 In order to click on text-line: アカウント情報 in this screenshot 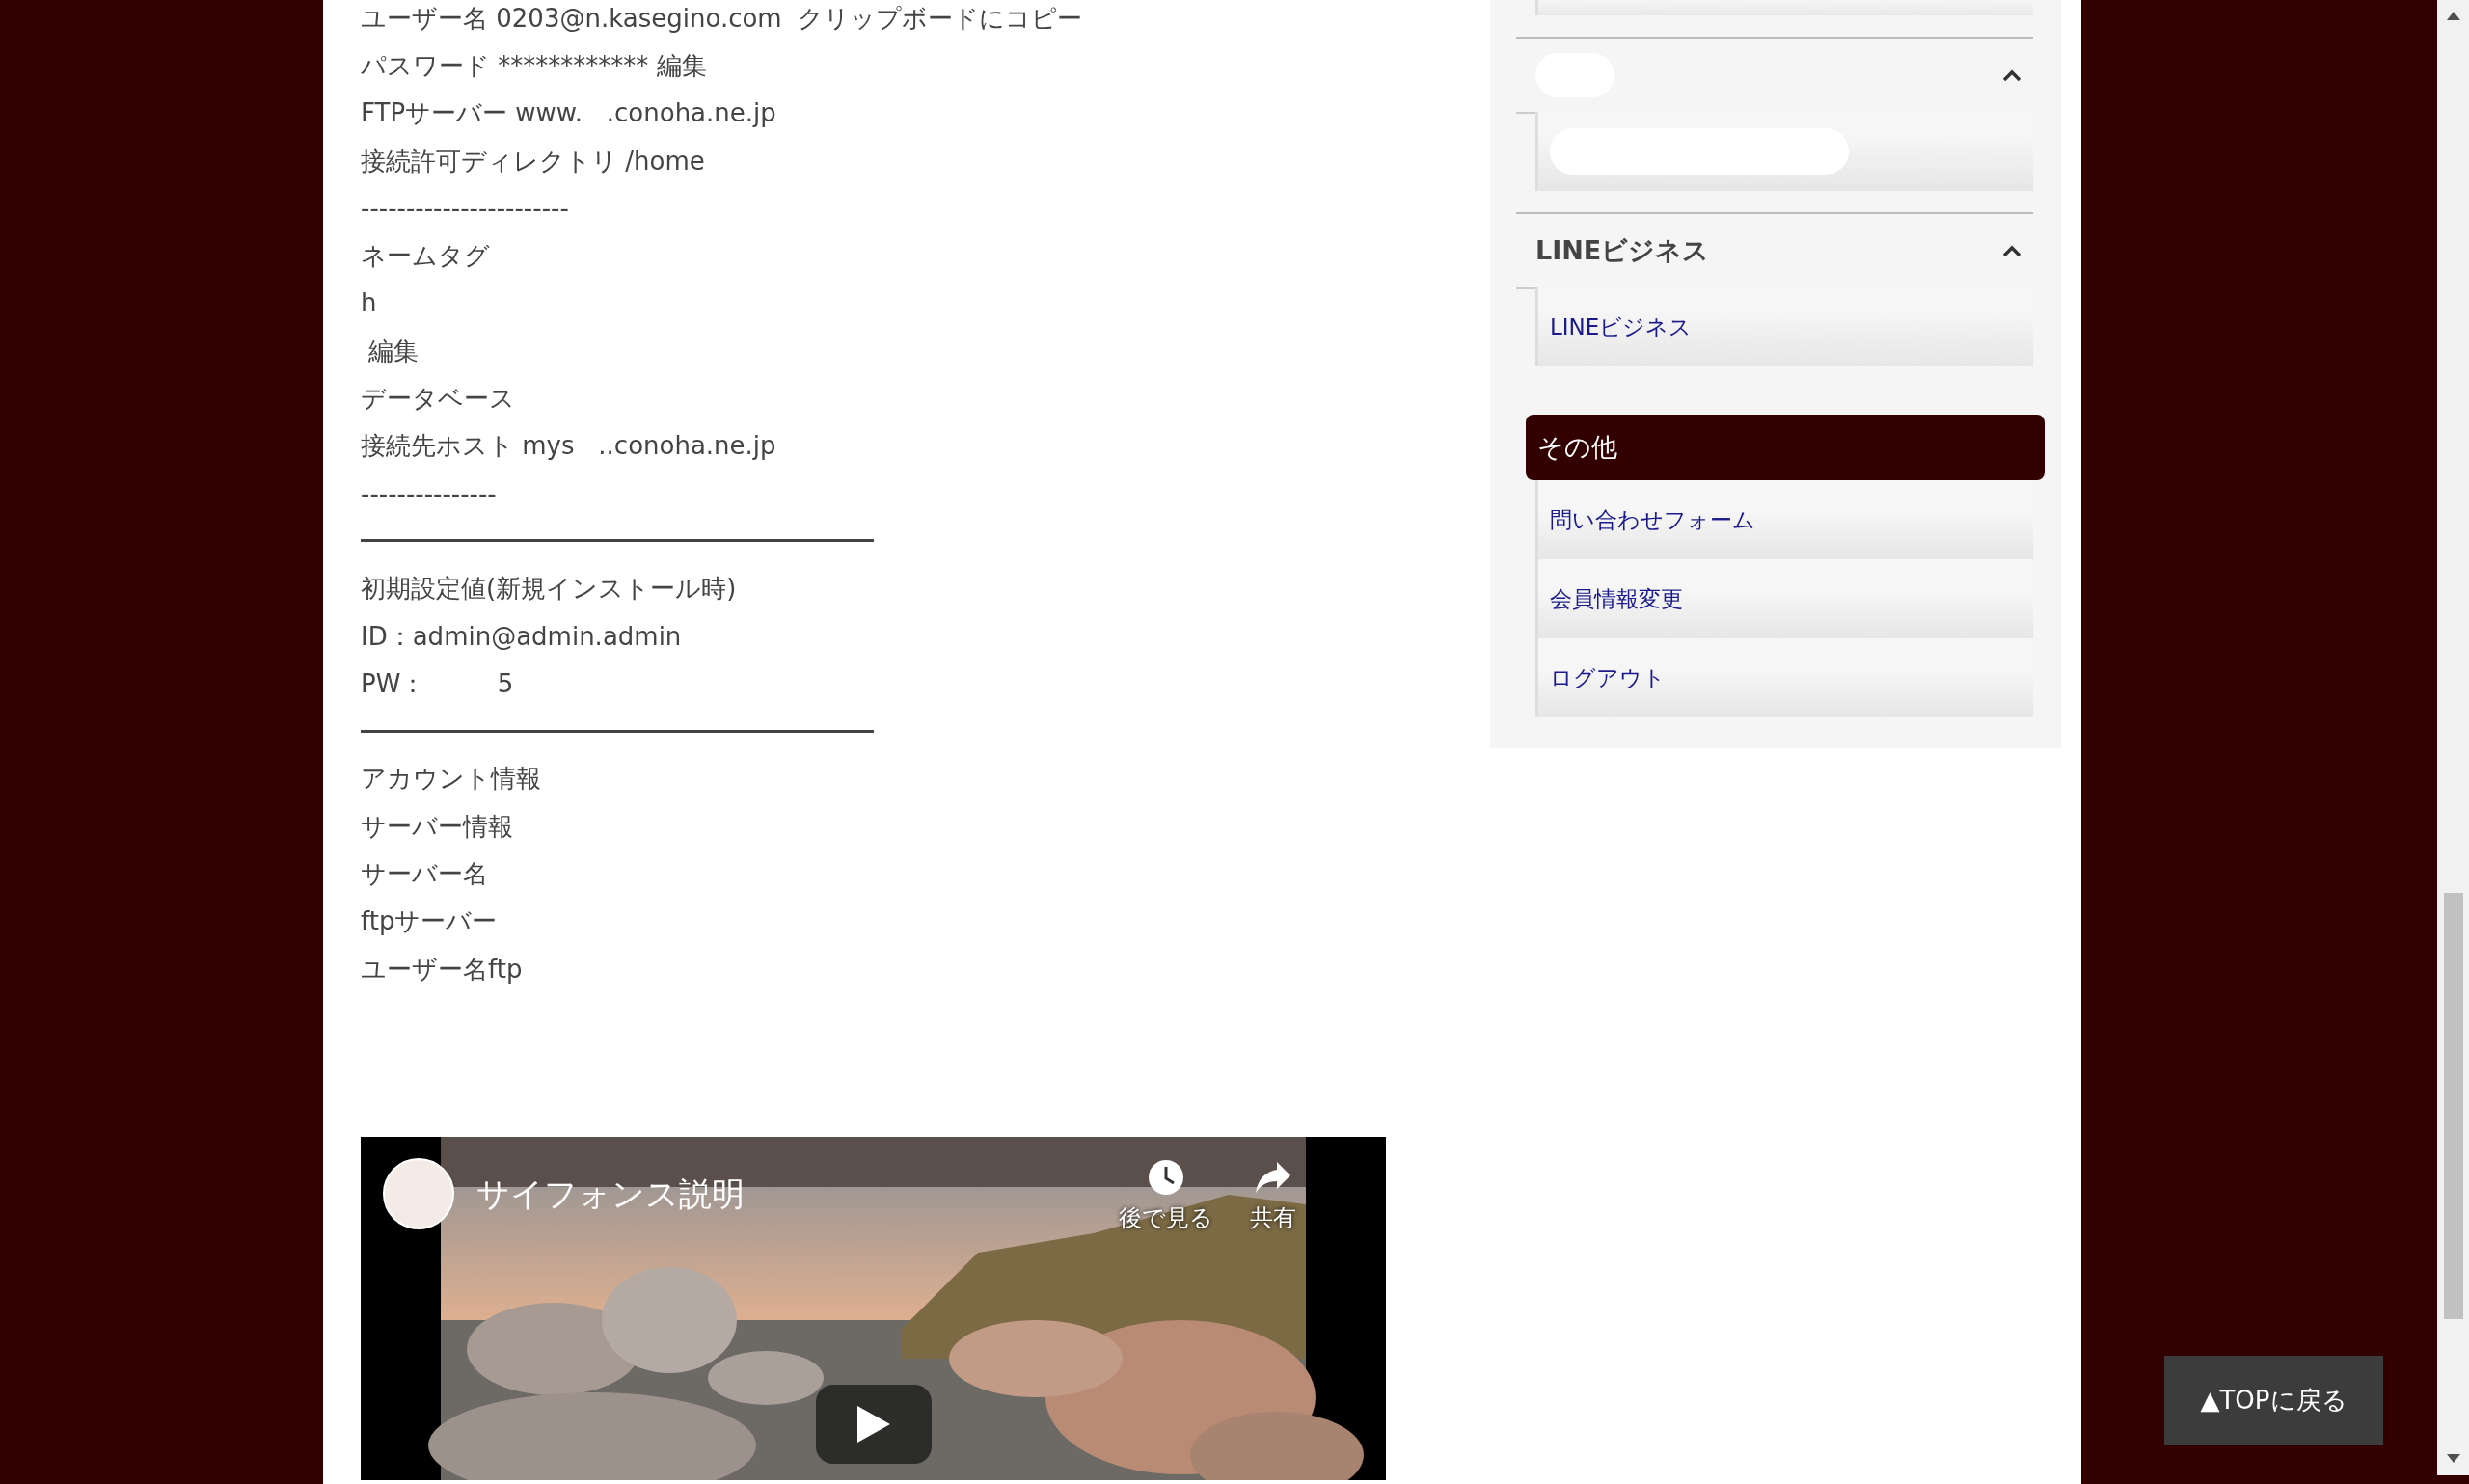, I will do `click(451, 779)`.